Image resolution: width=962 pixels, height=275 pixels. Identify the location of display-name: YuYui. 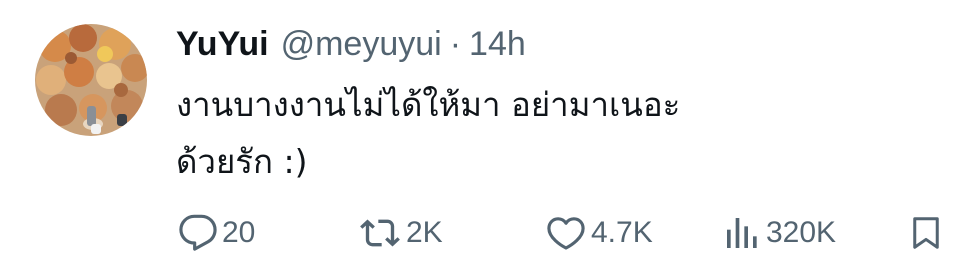
(222, 44).